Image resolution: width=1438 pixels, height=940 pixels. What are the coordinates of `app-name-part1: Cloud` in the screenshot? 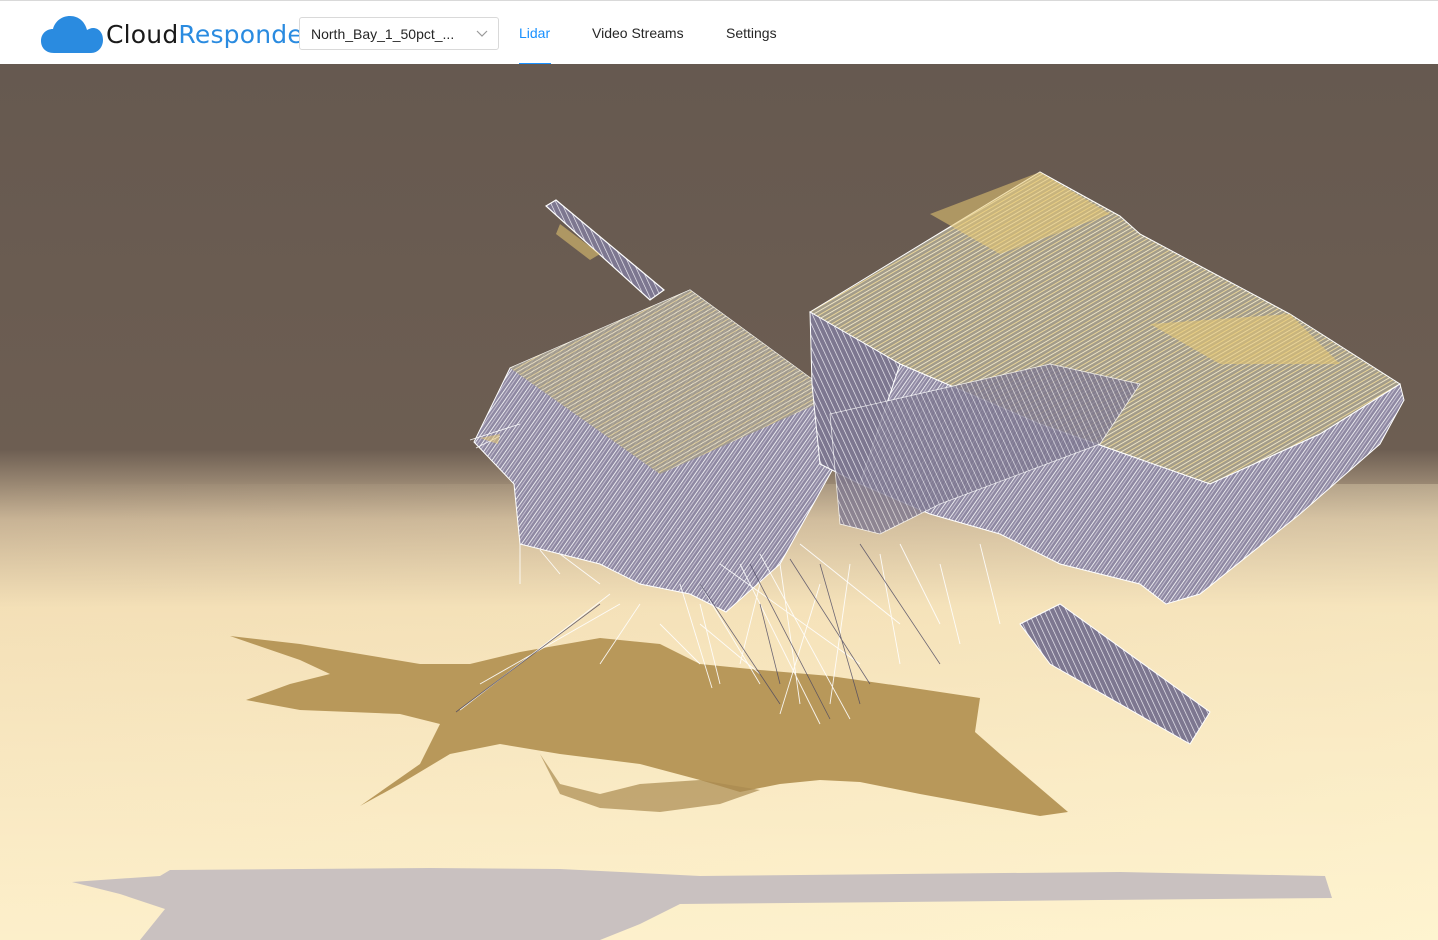 It's located at (142, 34).